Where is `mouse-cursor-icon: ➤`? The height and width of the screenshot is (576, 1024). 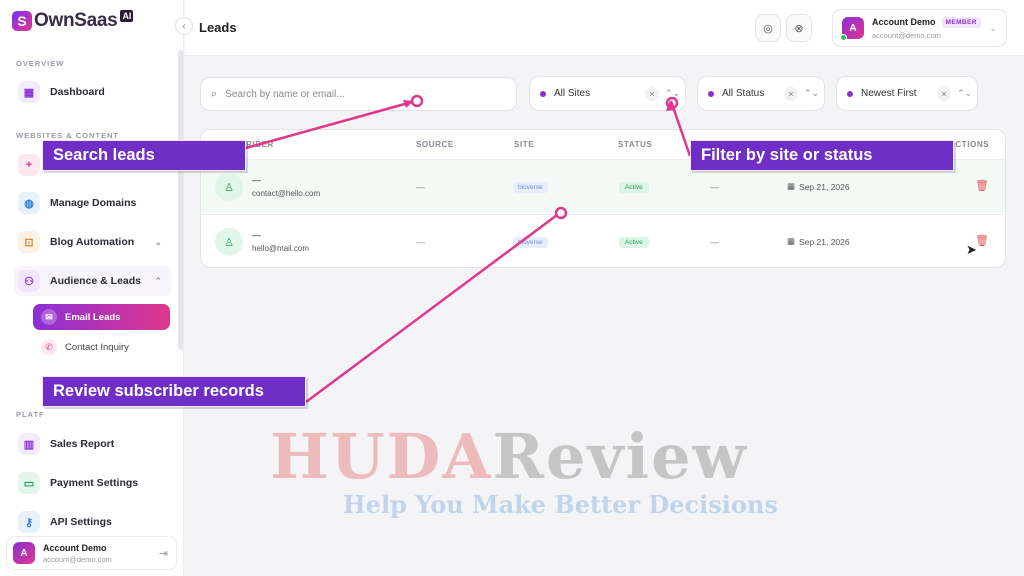 mouse-cursor-icon: ➤ is located at coordinates (971, 249).